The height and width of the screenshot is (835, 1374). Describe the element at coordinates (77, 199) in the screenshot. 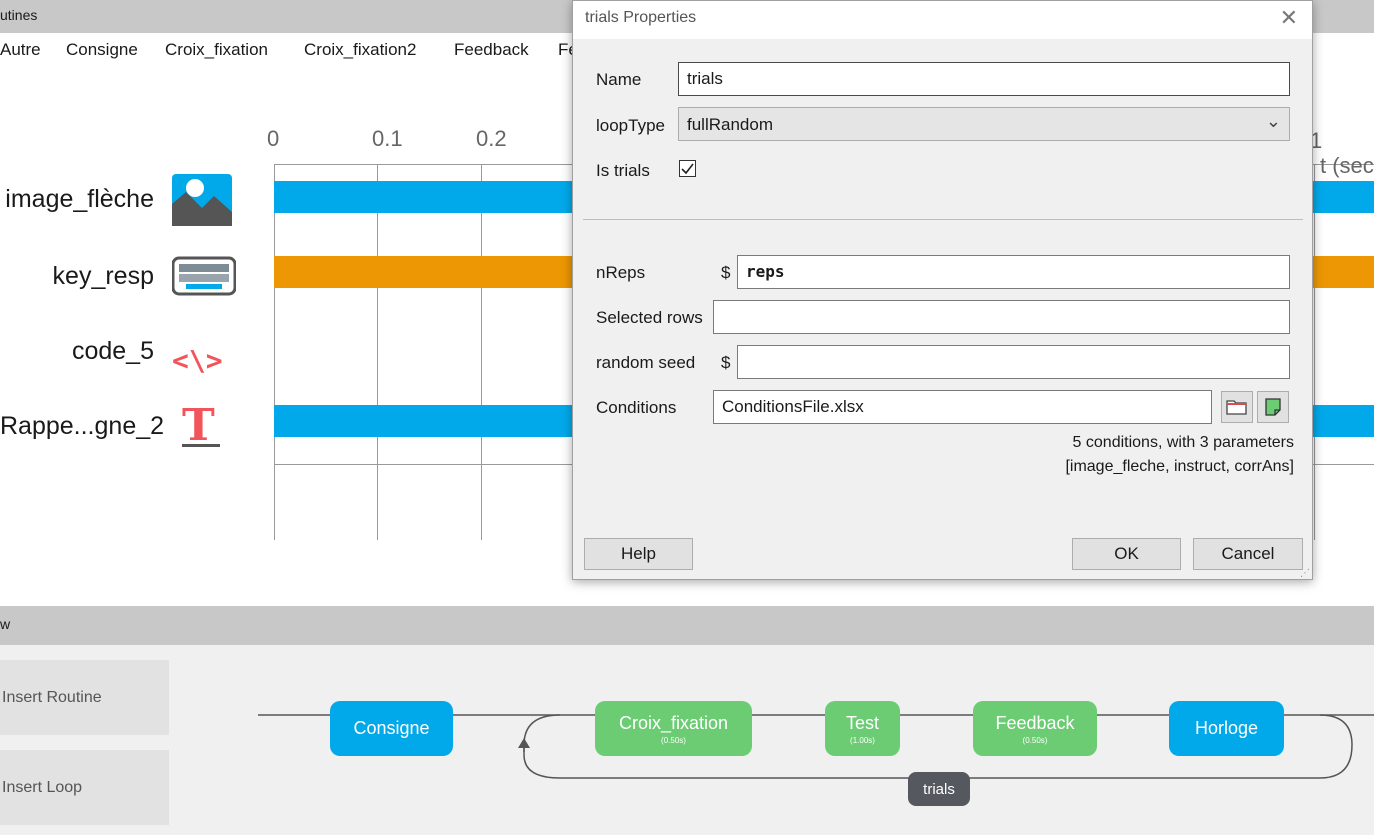

I see `component-label-image-fleche: image_flèche` at that location.